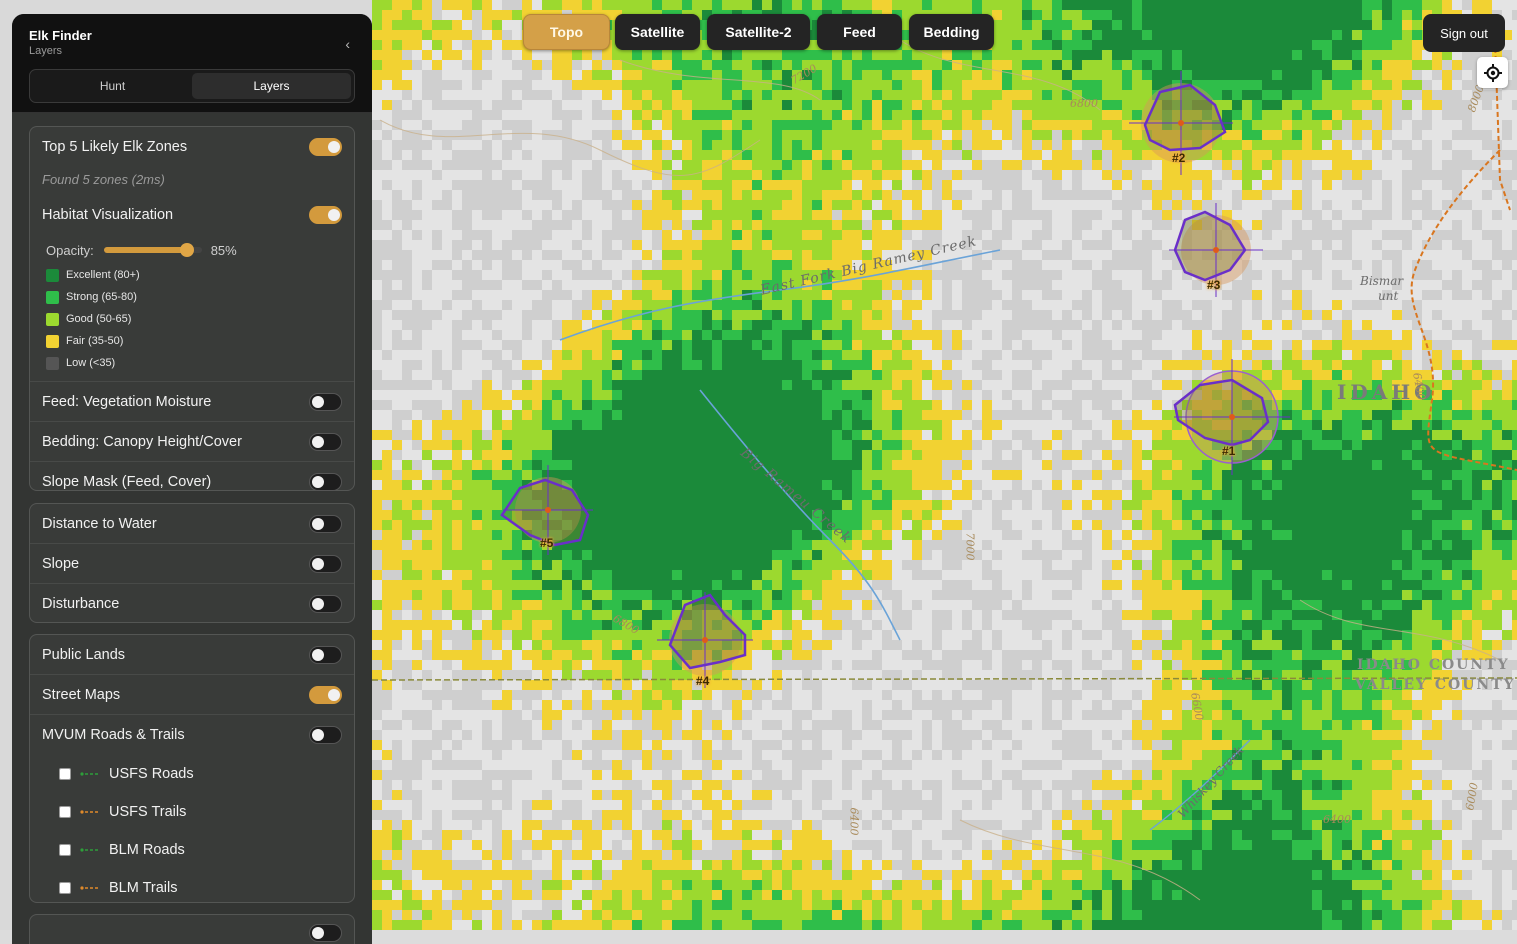 This screenshot has width=1517, height=944. I want to click on disturbance-toggle, so click(325, 604).